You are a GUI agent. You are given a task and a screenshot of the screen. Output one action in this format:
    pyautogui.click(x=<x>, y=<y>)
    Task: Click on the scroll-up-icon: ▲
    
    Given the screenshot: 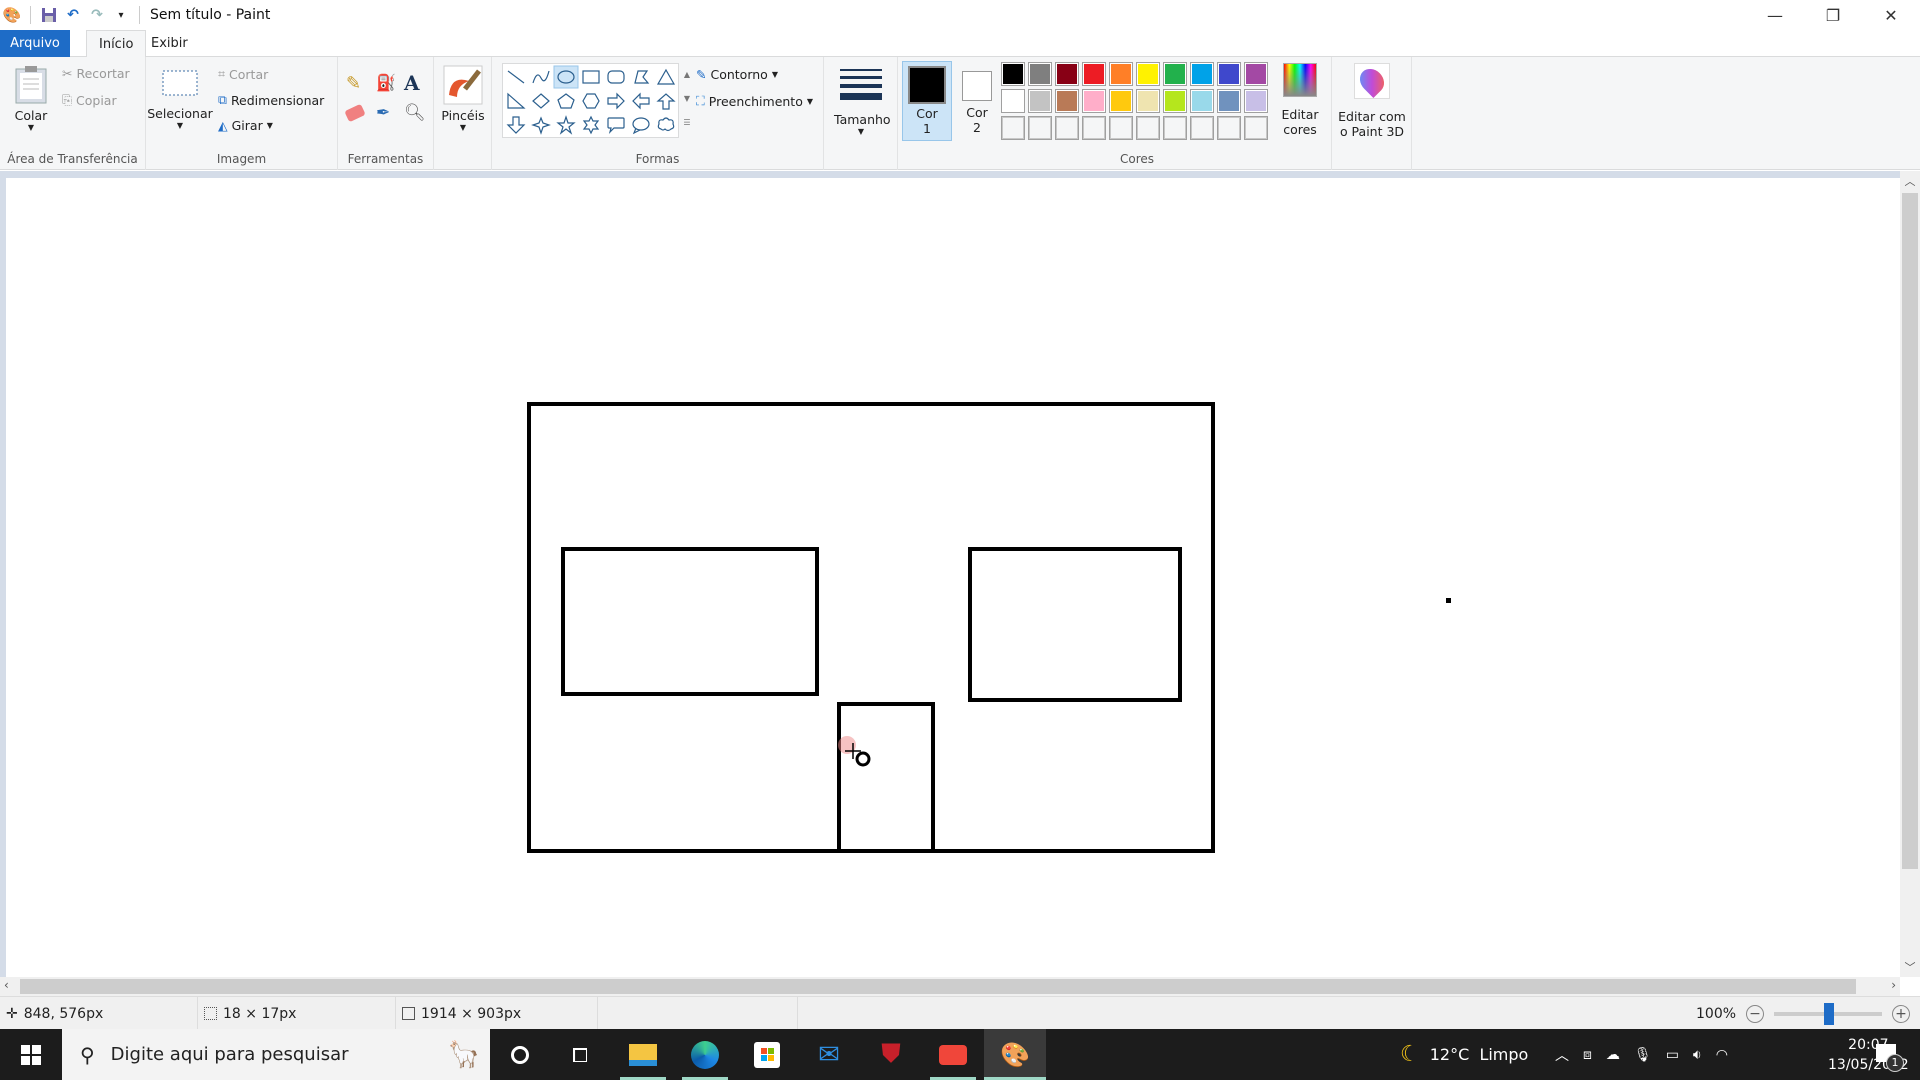 What is the action you would take?
    pyautogui.click(x=687, y=75)
    